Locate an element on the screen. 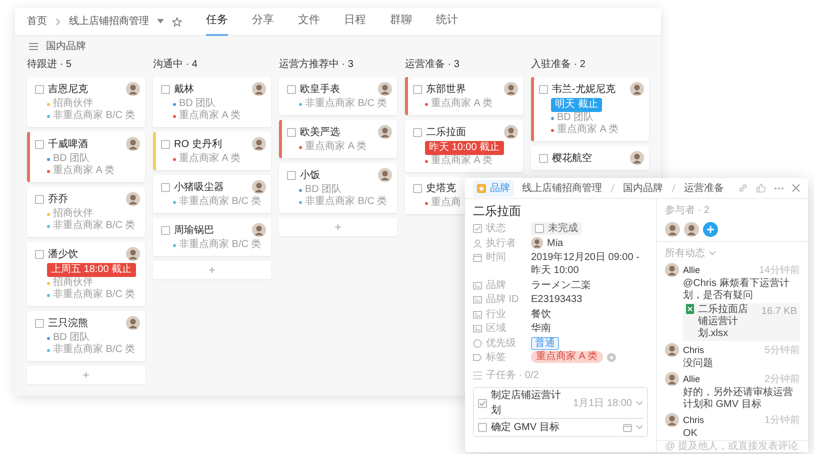 Image resolution: width=814 pixels, height=454 pixels. task-card: 二乐拉面 昨天 10:00 截止 重点商家 A 类 is located at coordinates (464, 146).